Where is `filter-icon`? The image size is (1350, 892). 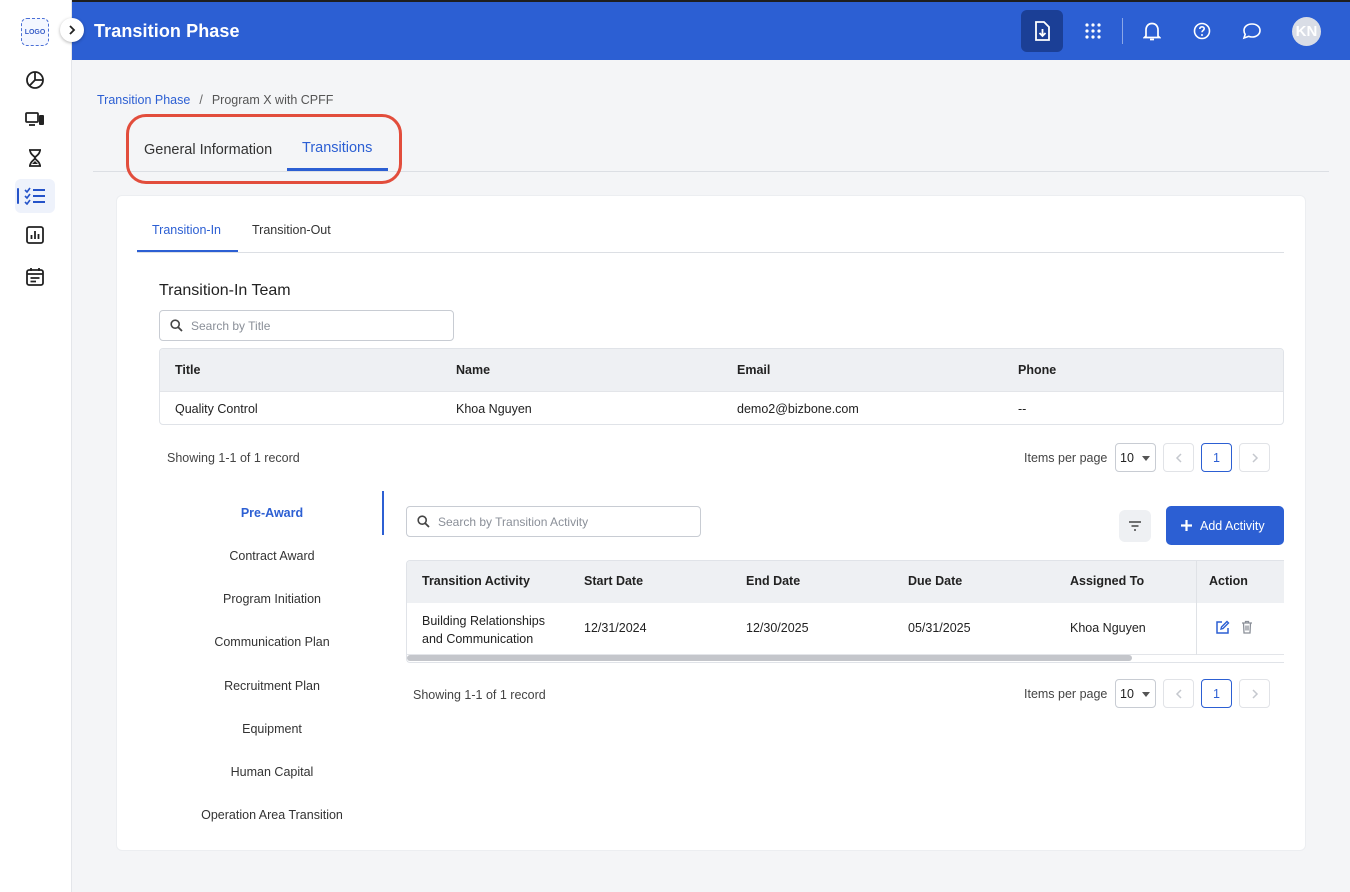
filter-icon is located at coordinates (1135, 526).